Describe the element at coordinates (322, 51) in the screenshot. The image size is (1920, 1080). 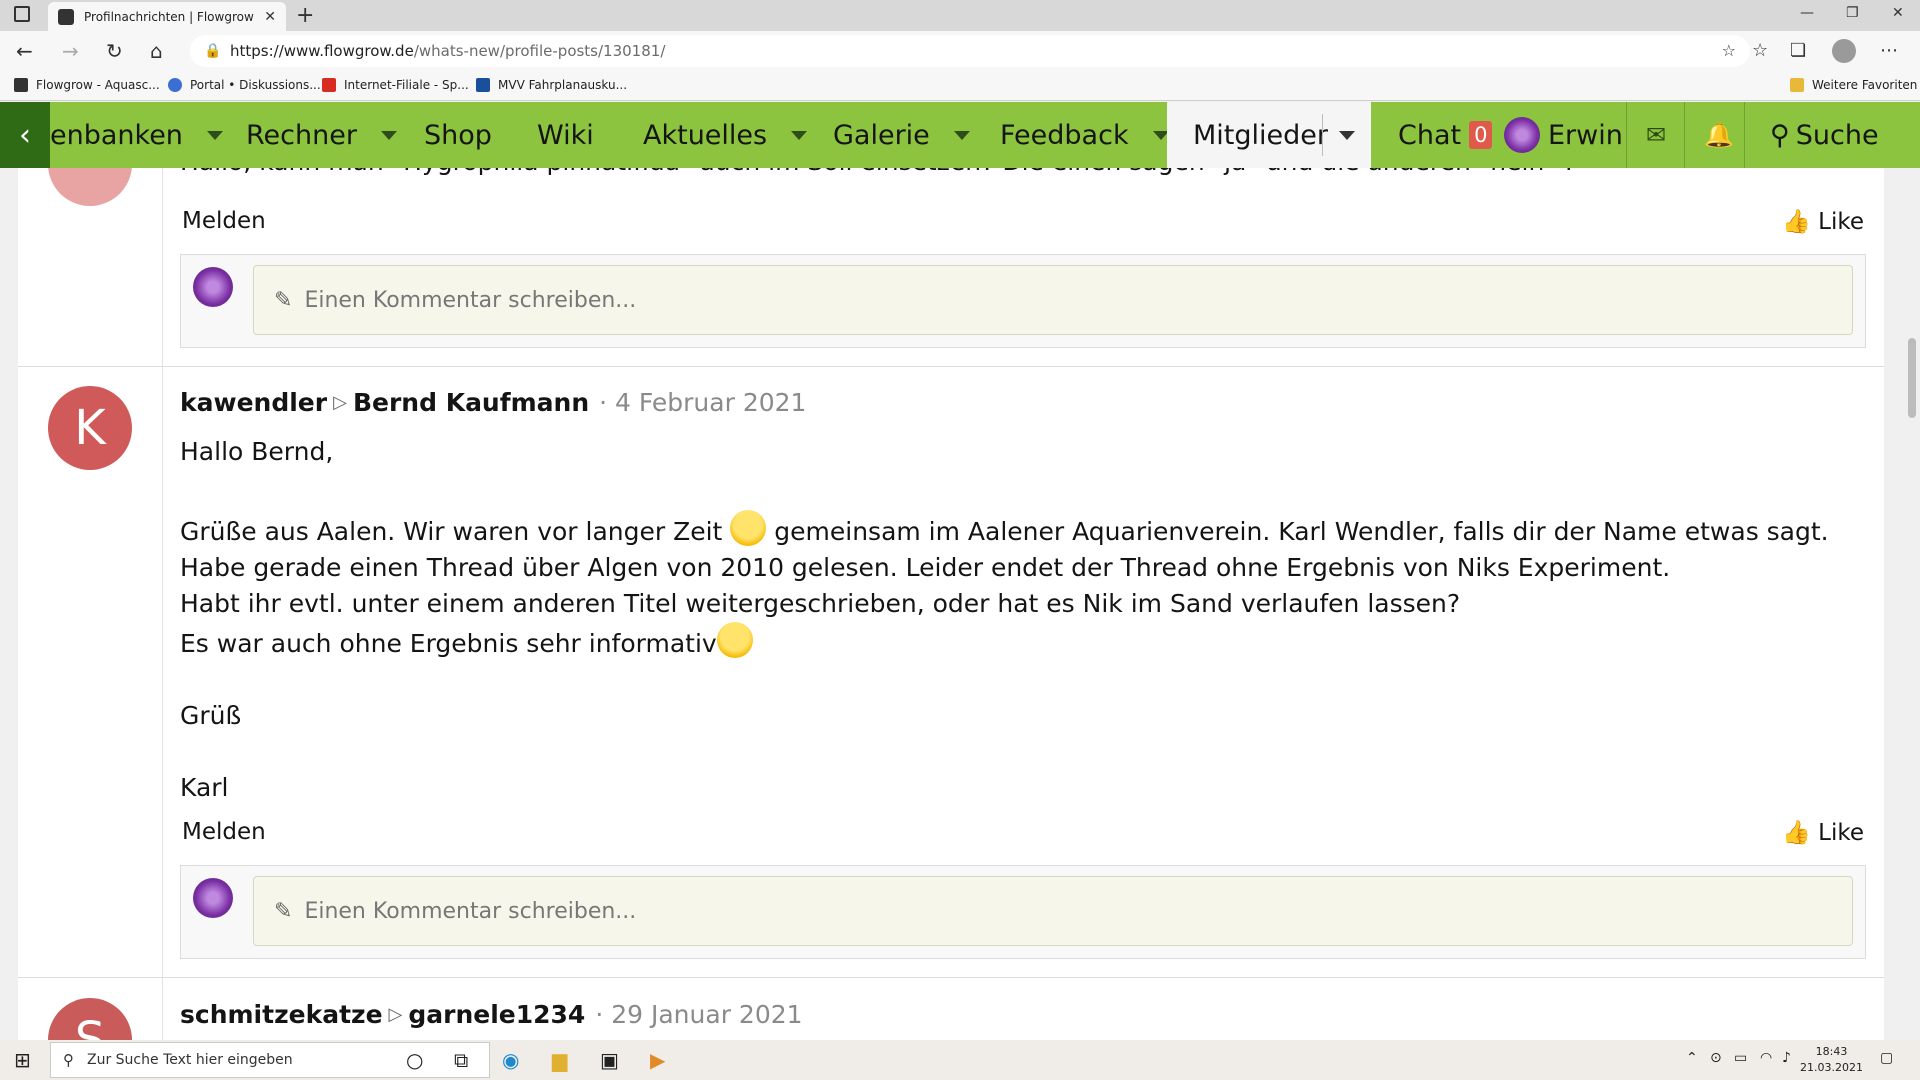
I see `url-host: https://www.flowgrow.de` at that location.